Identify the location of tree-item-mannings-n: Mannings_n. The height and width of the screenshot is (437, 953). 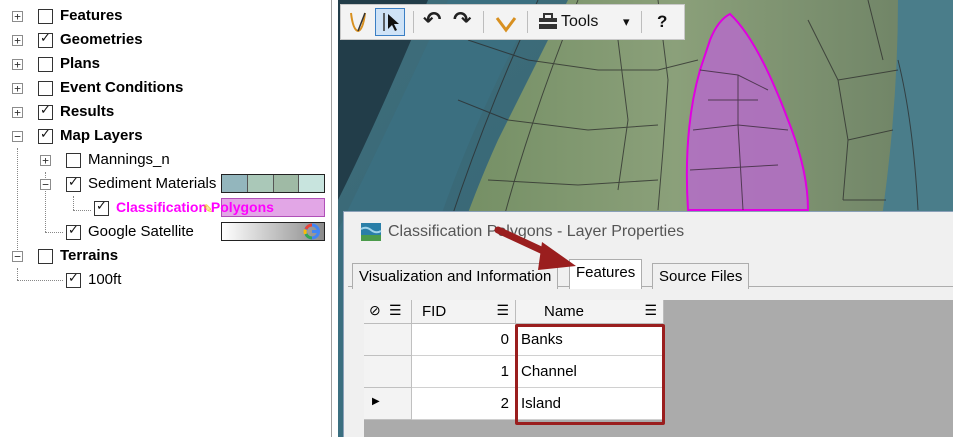
(129, 159).